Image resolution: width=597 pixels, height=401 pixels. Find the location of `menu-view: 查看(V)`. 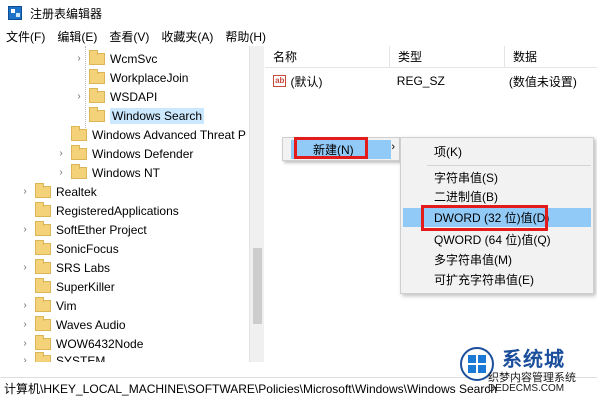

menu-view: 查看(V) is located at coordinates (129, 37).